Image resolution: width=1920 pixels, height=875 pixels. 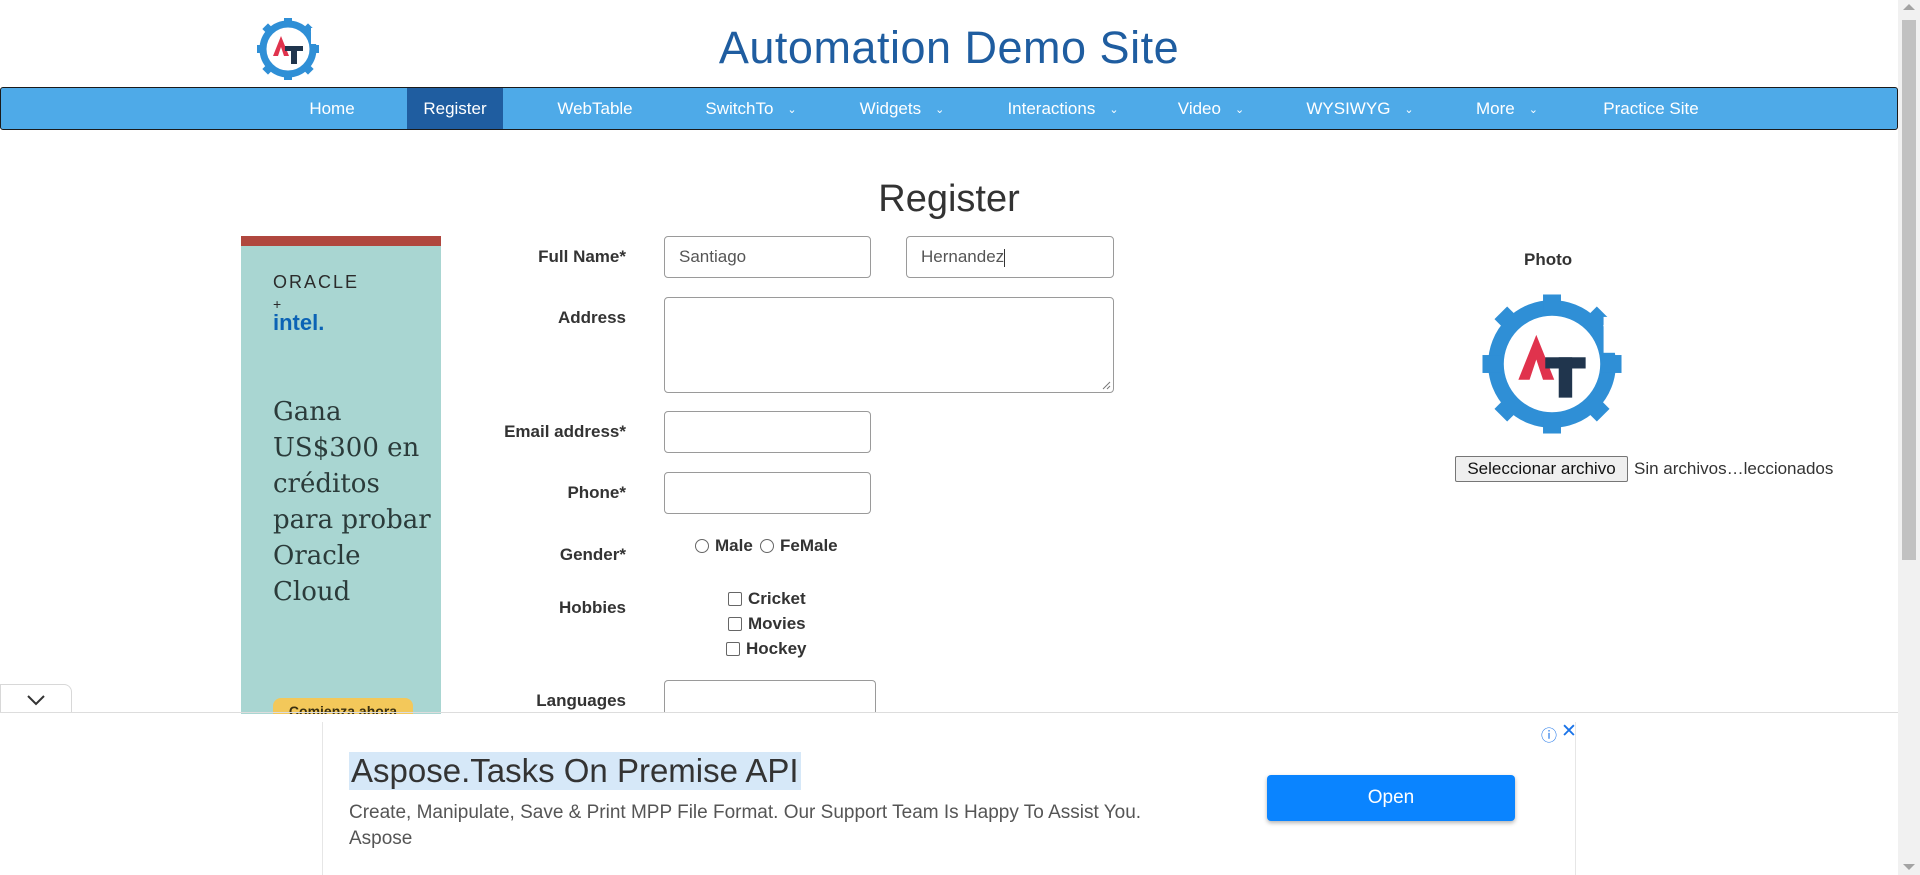 I want to click on resize-handle-icon, so click(x=1106, y=385).